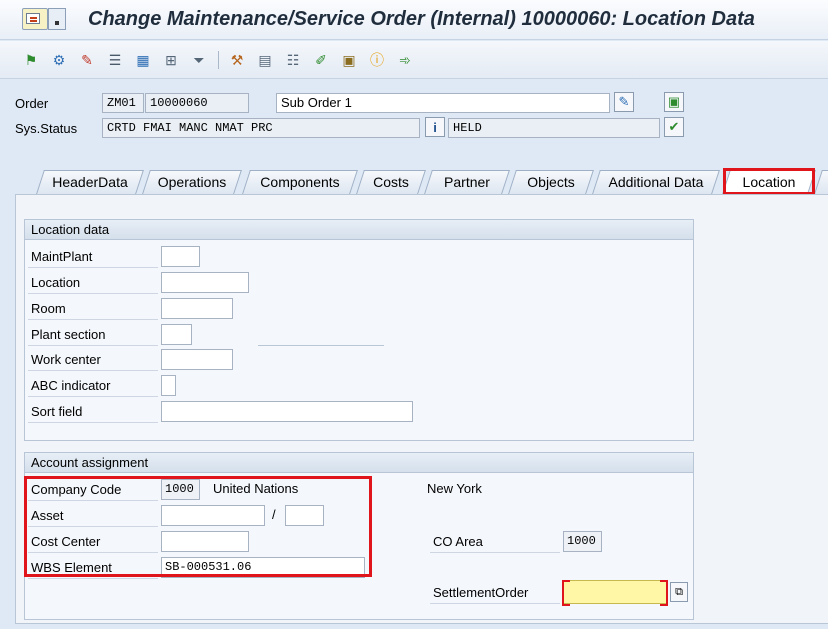  Describe the element at coordinates (93, 335) in the screenshot. I see `plant-section-label: Plant section` at that location.